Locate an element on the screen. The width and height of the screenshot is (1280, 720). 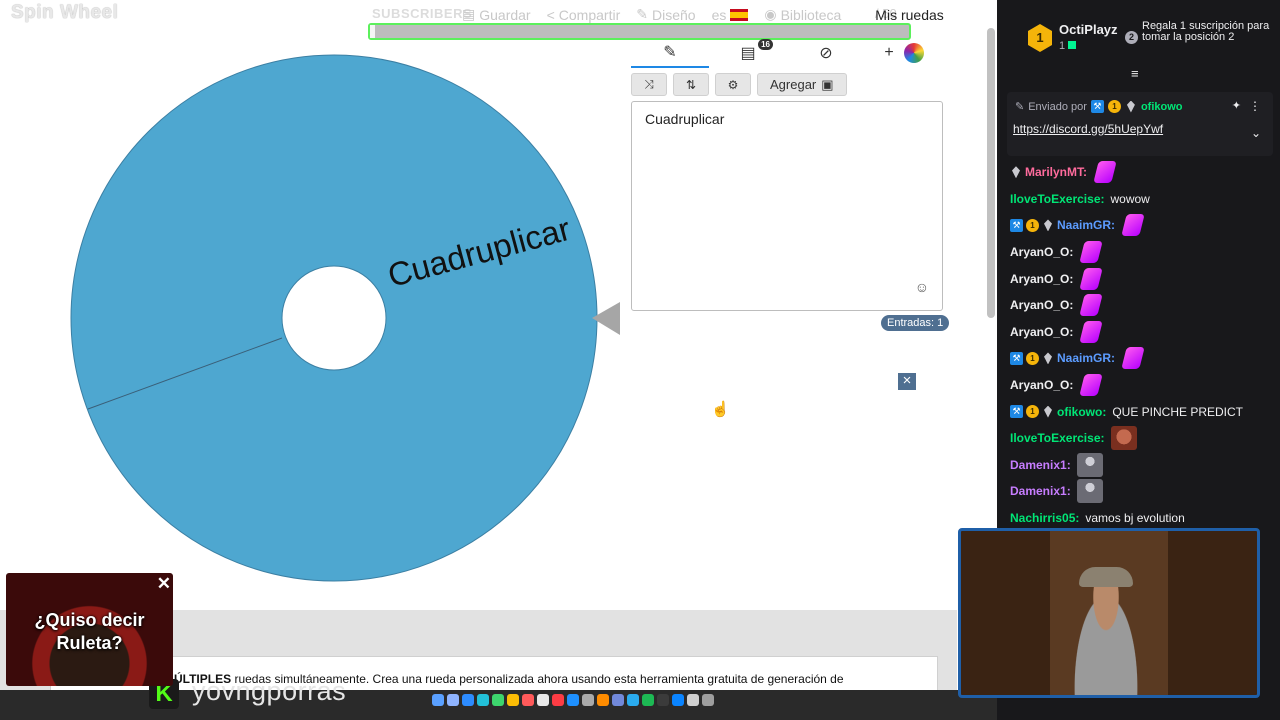
app-logo: Spin Wheel is located at coordinates (64, 13).